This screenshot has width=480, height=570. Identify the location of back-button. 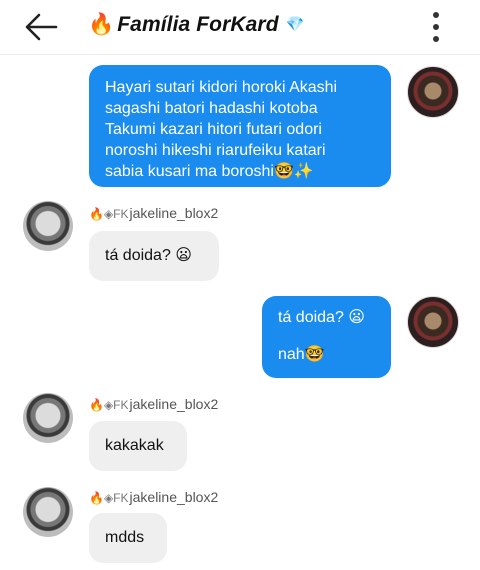
(42, 27).